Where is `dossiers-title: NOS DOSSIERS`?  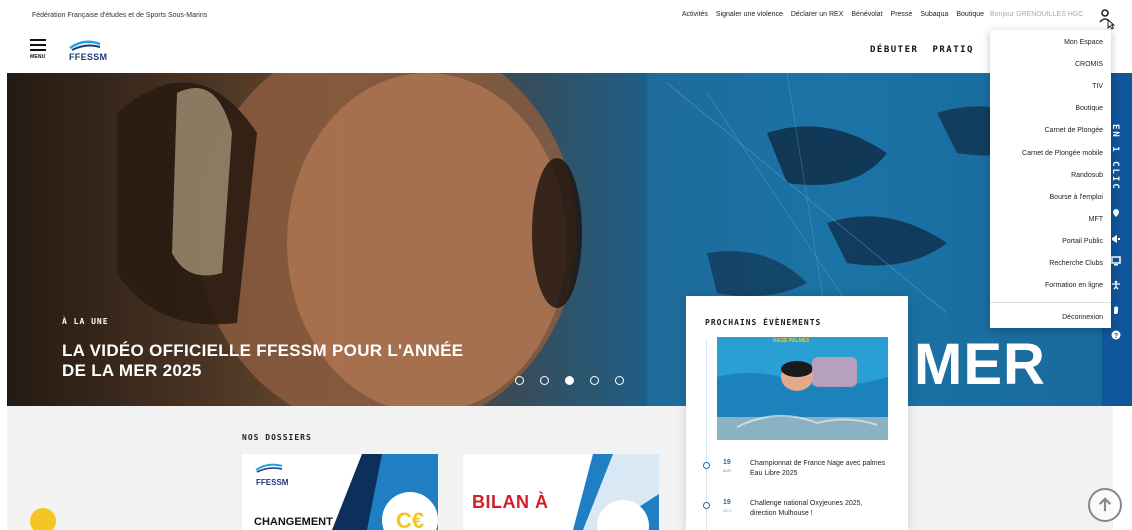 dossiers-title: NOS DOSSIERS is located at coordinates (277, 437).